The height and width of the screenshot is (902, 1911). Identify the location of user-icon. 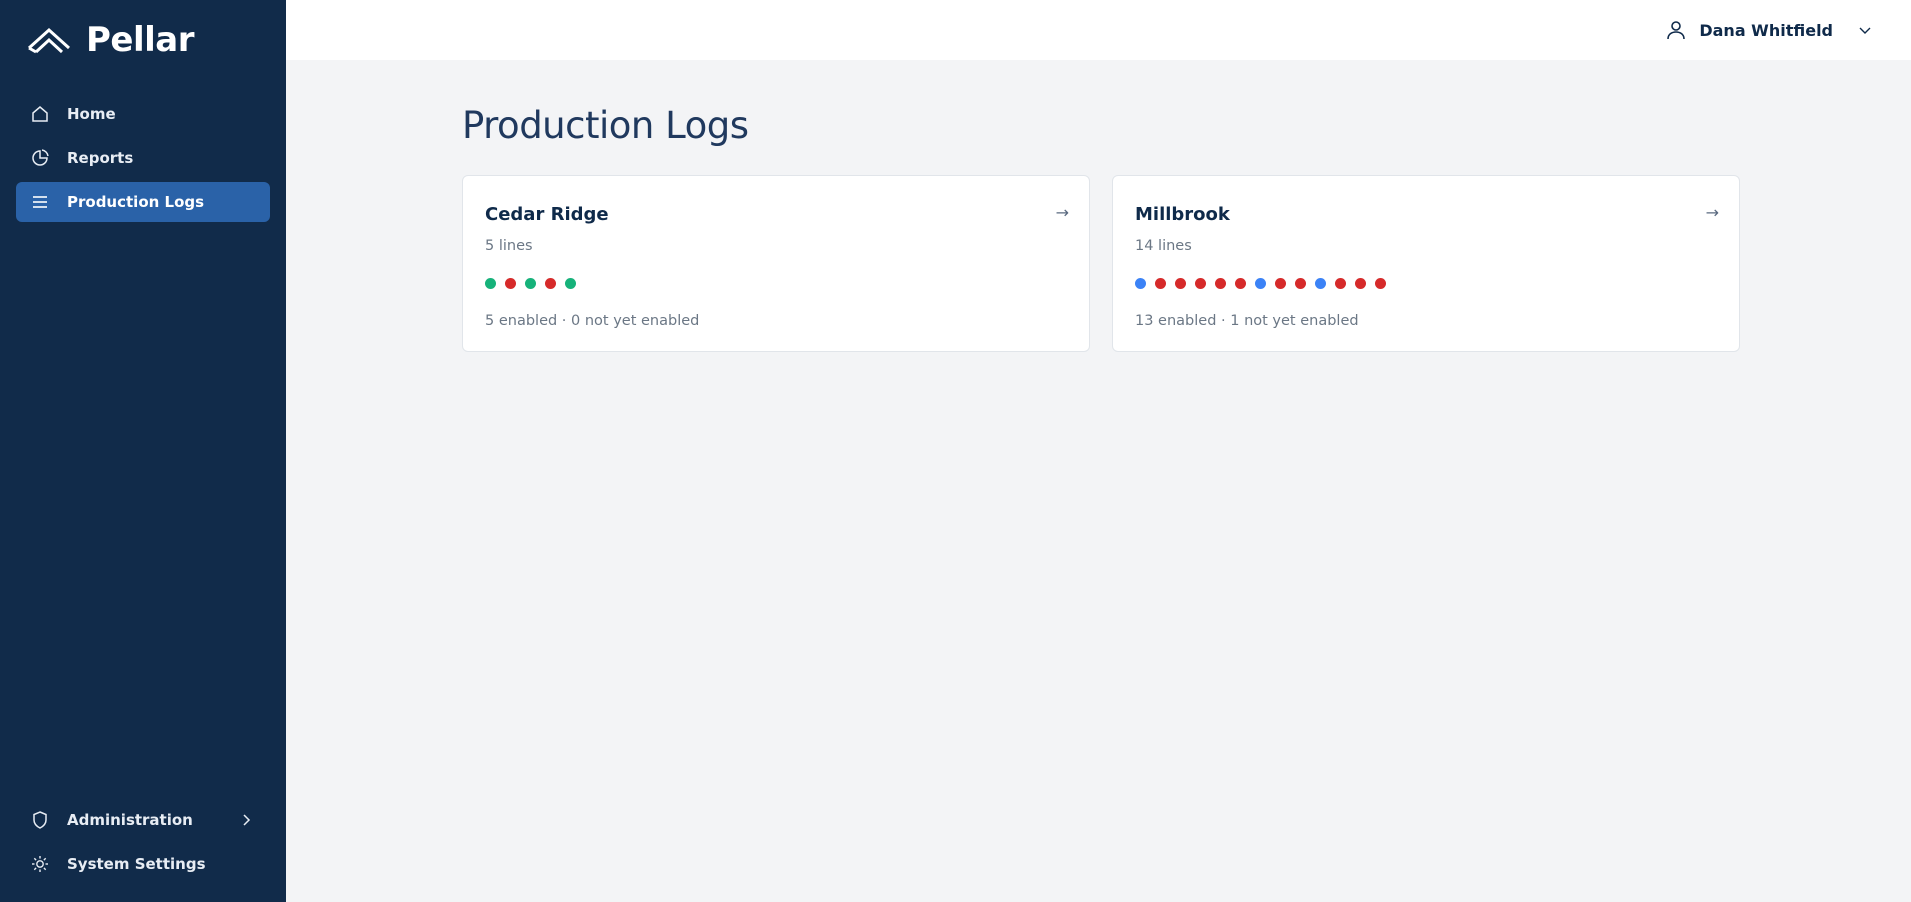
(1676, 30).